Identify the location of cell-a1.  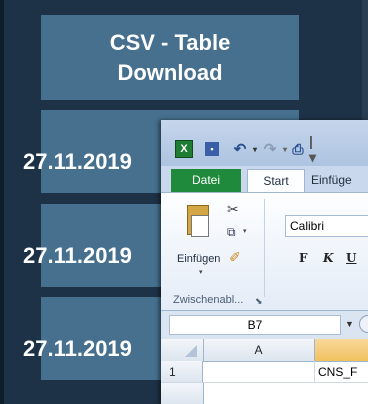
(259, 372).